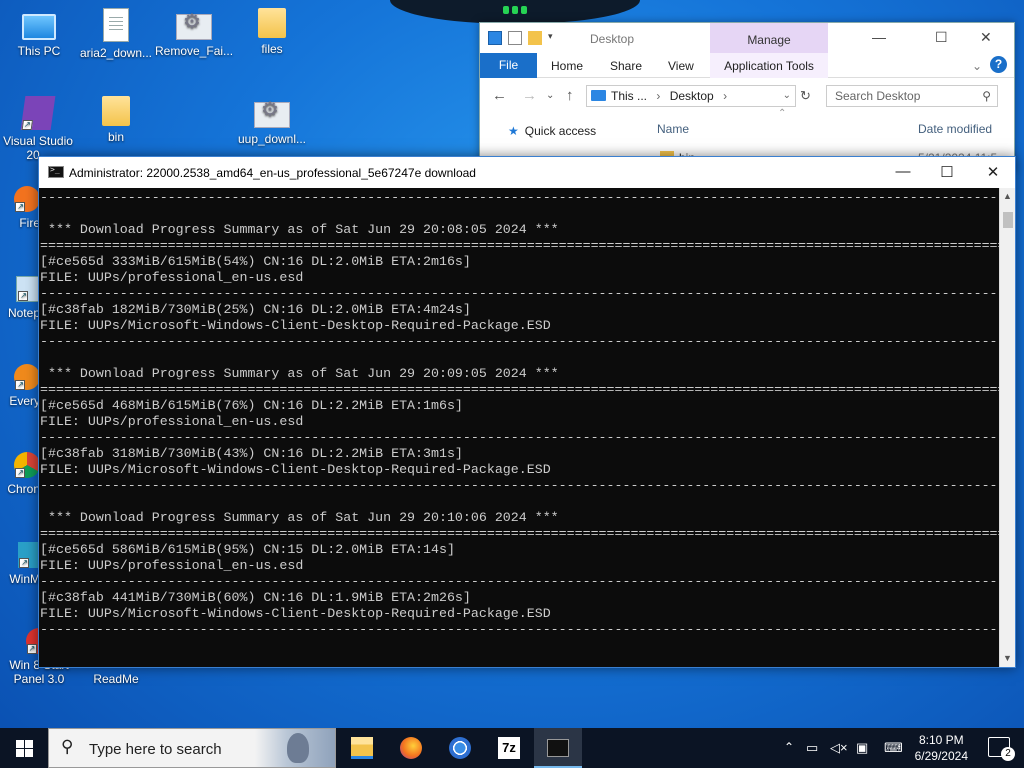  Describe the element at coordinates (272, 115) in the screenshot. I see `settings-file-icon` at that location.